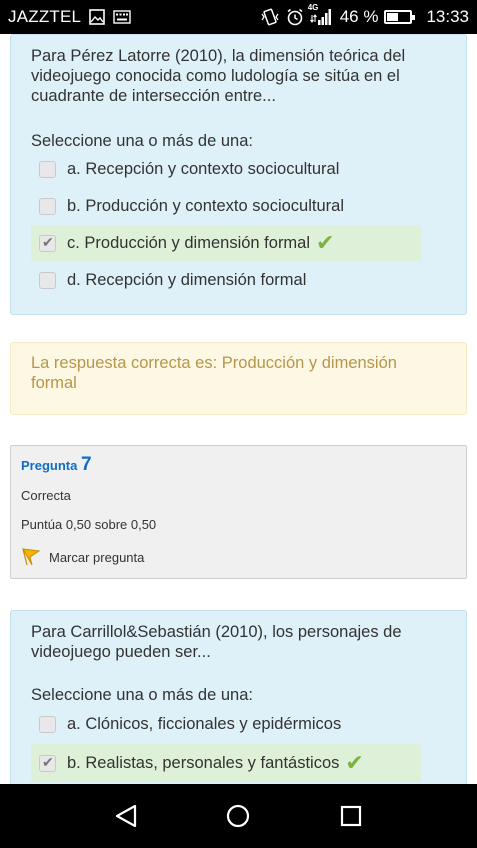  What do you see at coordinates (392, 17) in the screenshot?
I see `battery-fill` at bounding box center [392, 17].